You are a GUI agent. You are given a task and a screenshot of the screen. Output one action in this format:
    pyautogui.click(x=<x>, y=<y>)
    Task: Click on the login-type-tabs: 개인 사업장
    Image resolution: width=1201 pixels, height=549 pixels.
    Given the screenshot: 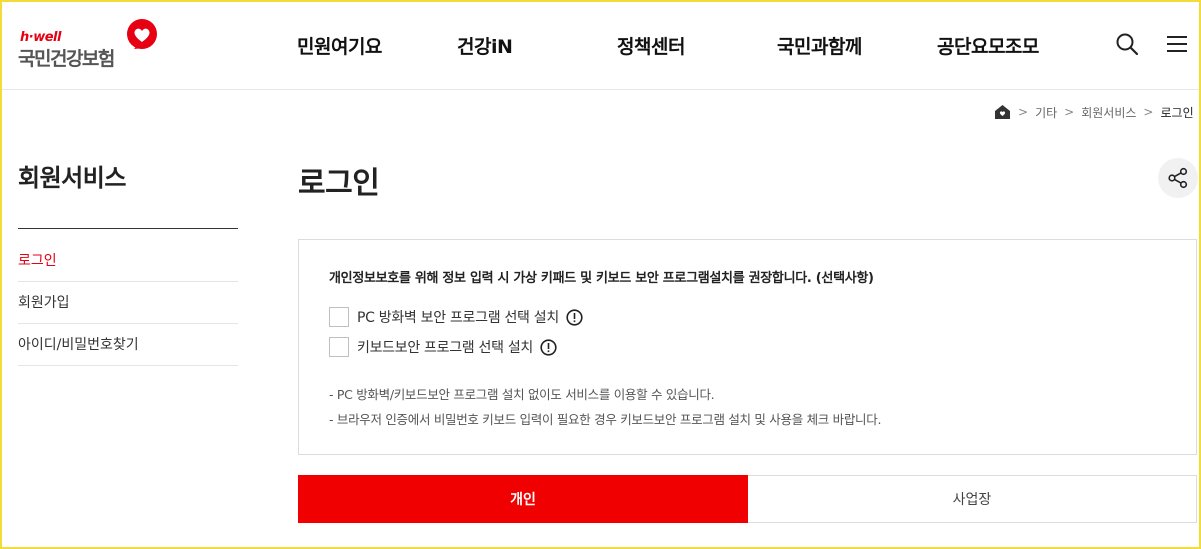 What is the action you would take?
    pyautogui.click(x=747, y=499)
    